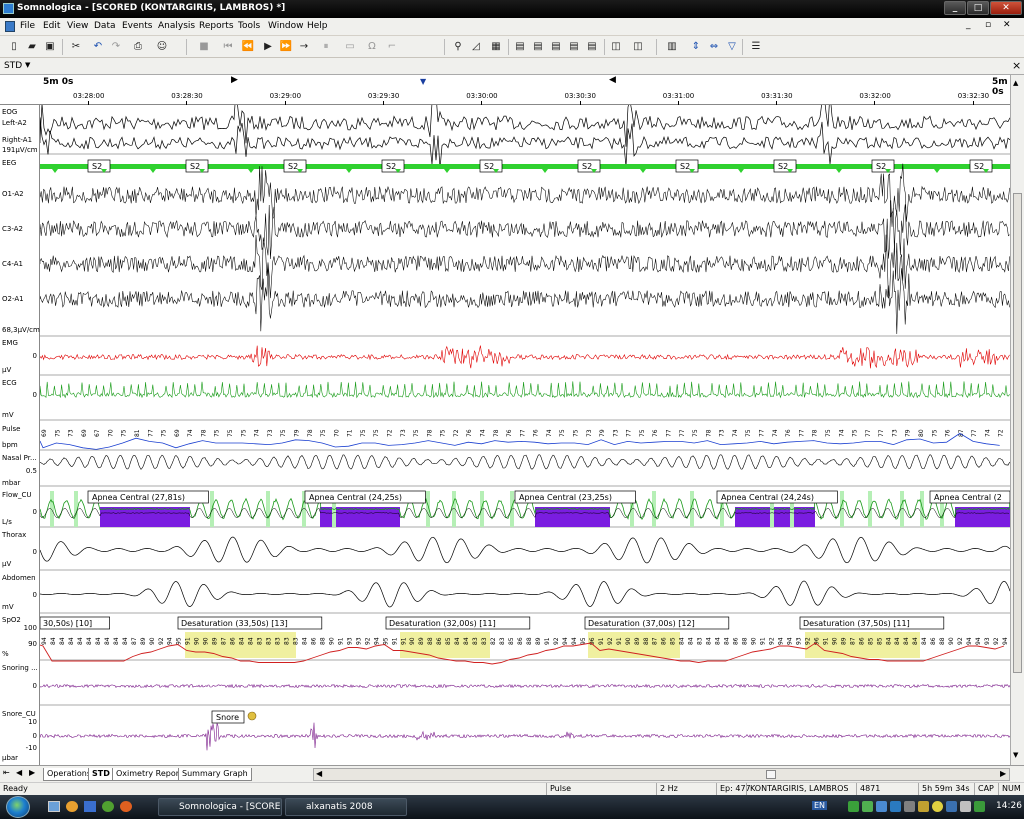  Describe the element at coordinates (76, 47) in the screenshot. I see `cut-icon: ✂` at that location.